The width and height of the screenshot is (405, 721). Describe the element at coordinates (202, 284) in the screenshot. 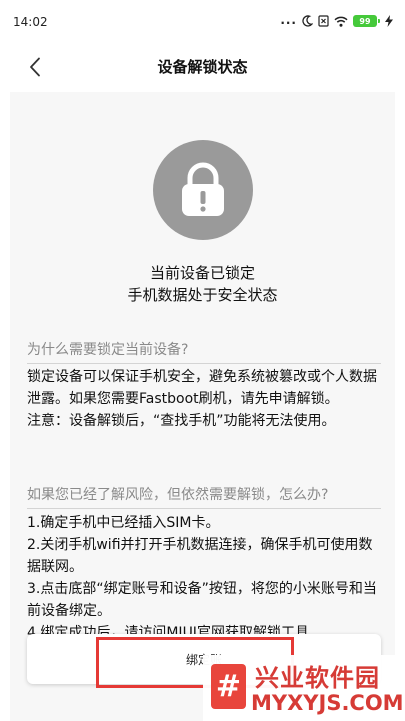

I see `lock-status-text: 当前设备已锁定 手机数据处于安全状态` at that location.